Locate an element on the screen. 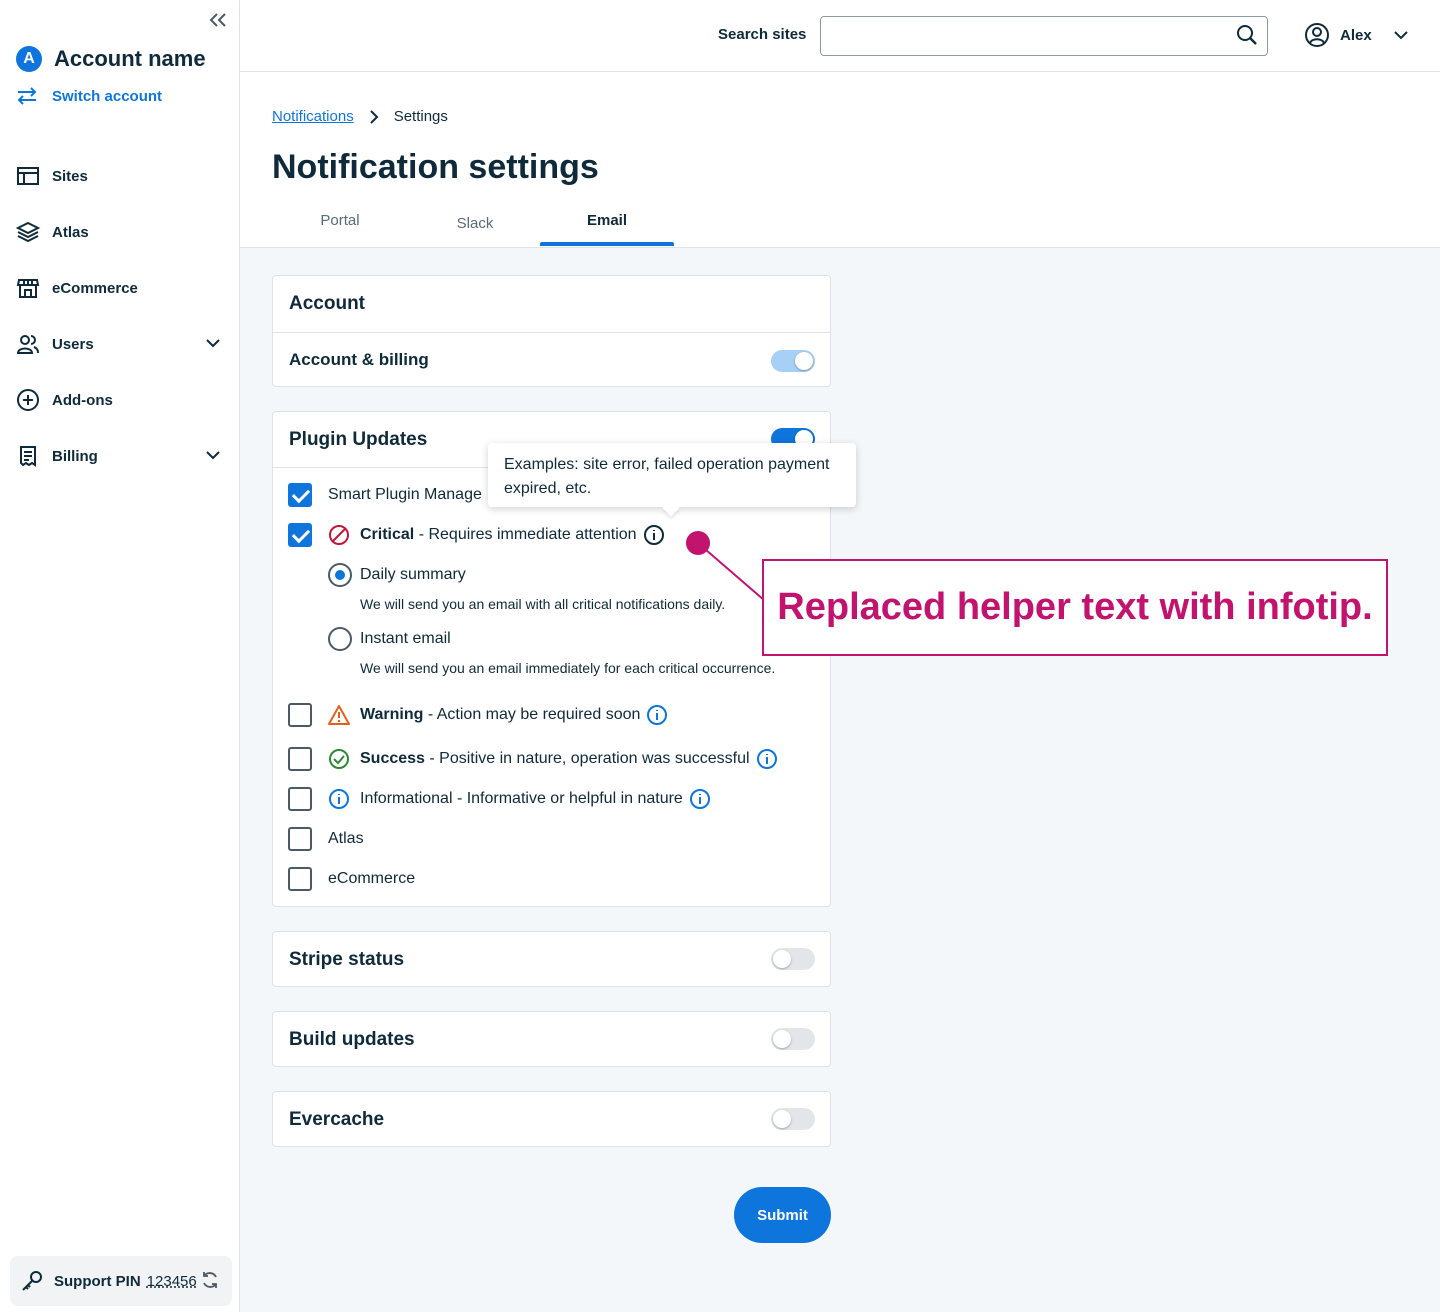 The image size is (1440, 1312). account-billing-label: Account & billing is located at coordinates (359, 359).